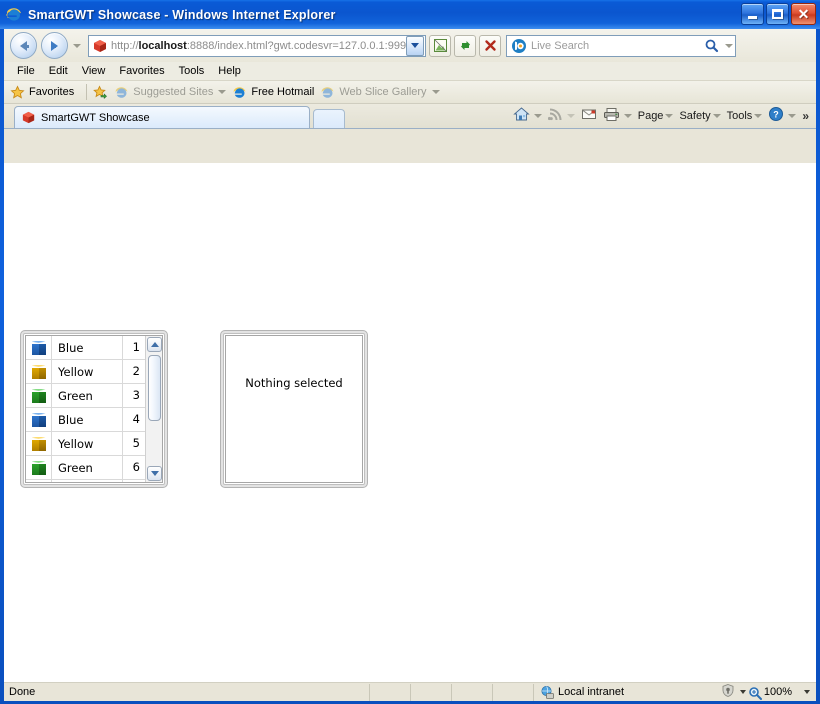 The height and width of the screenshot is (704, 820). Describe the element at coordinates (192, 71) in the screenshot. I see `menu-item-tools: Tools` at that location.